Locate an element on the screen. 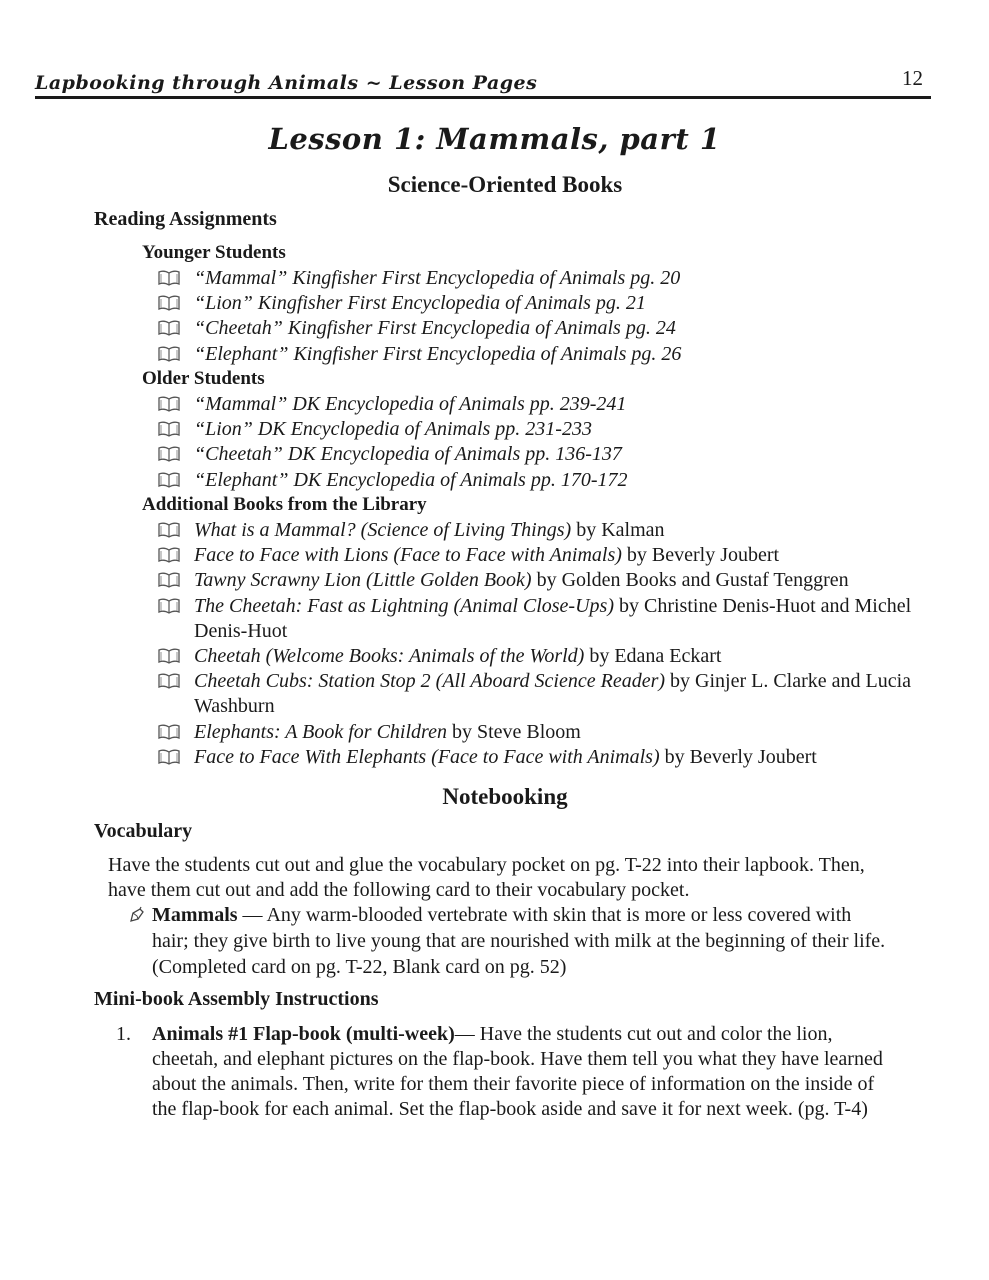 The height and width of the screenshot is (1280, 989). instruction-title: Animals #1 Flap-book (multi-week) is located at coordinates (303, 1034).